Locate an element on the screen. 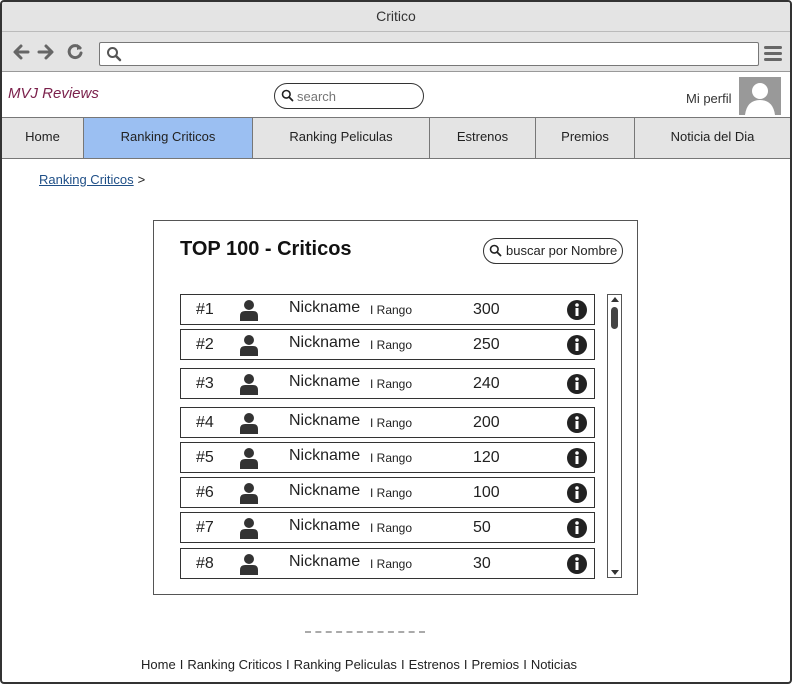  tab-ranking-peliculas: Ranking Peliculas is located at coordinates (341, 138).